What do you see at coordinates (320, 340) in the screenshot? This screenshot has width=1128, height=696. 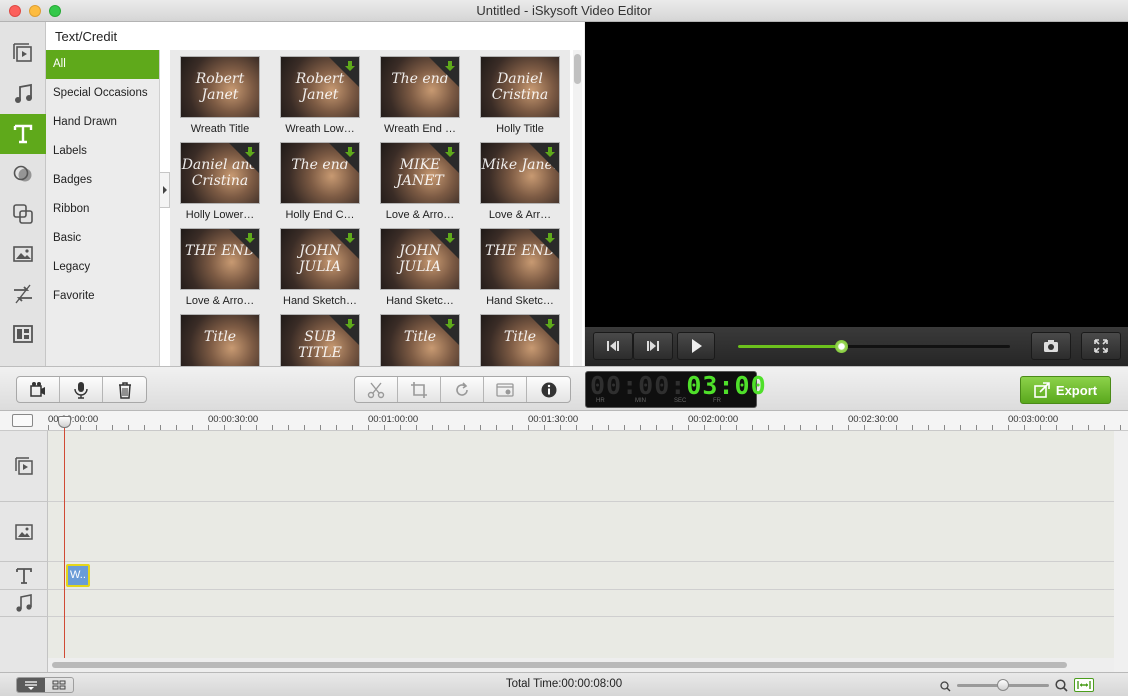 I see `template-thumbnail: SUB TITLE` at bounding box center [320, 340].